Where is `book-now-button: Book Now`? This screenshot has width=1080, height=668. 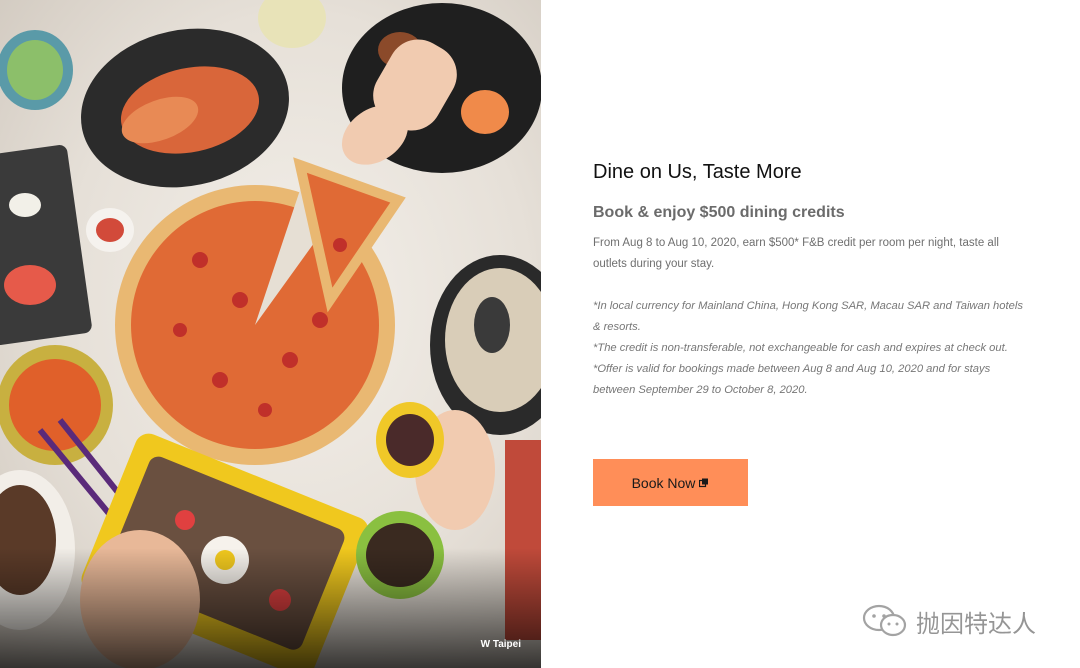 book-now-button: Book Now is located at coordinates (670, 482).